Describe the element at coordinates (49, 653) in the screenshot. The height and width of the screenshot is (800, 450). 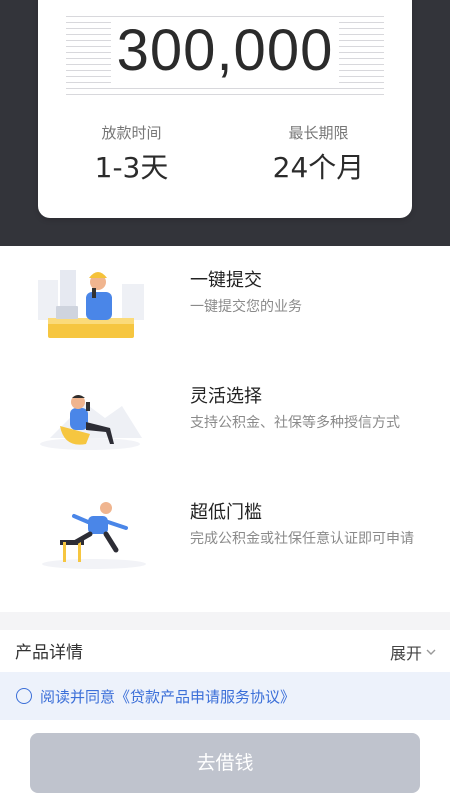
I see `product-details-title: 产品详情` at that location.